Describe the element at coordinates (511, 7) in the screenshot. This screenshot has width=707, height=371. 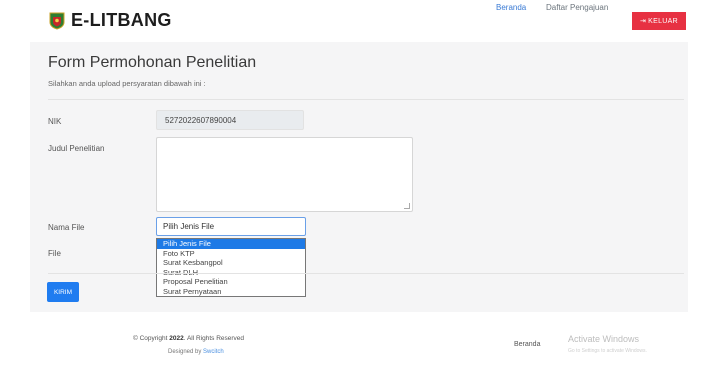
I see `nav-home-link: Beranda` at that location.